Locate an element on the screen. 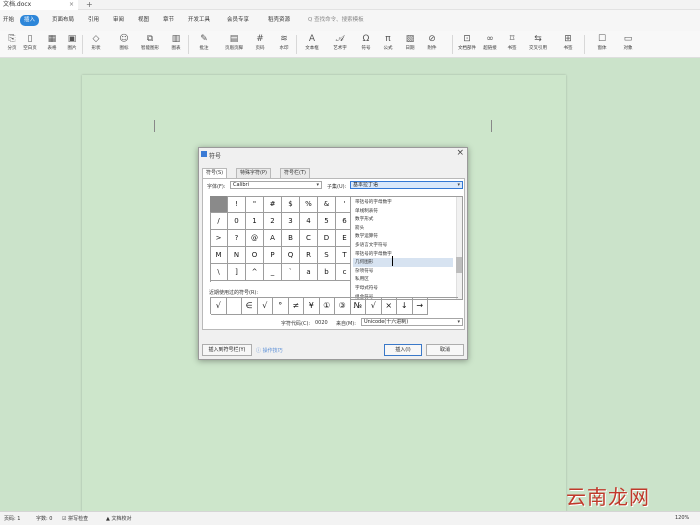 This screenshot has height=525, width=700. ribbon-bookmark: ⌑ 书签 is located at coordinates (512, 44).